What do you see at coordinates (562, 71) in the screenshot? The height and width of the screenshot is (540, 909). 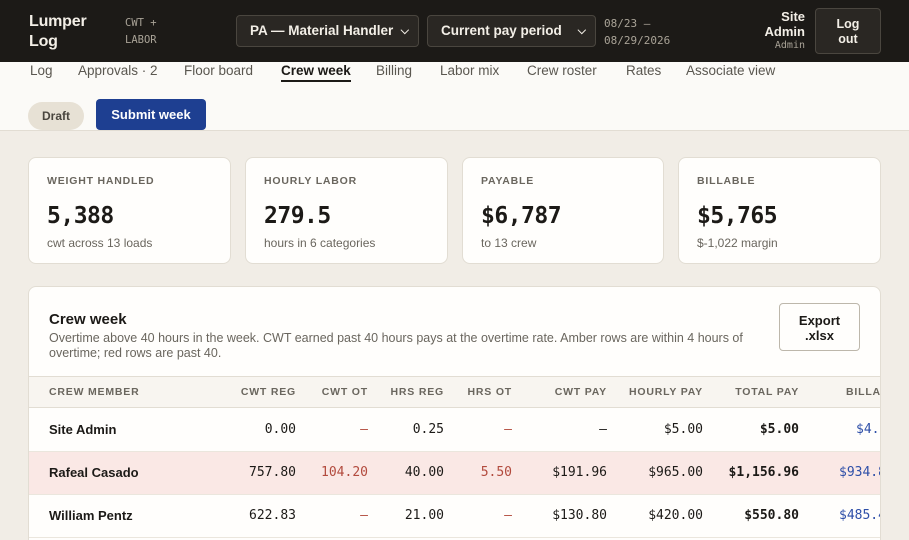 I see `tab-crew-roster: Crew roster` at bounding box center [562, 71].